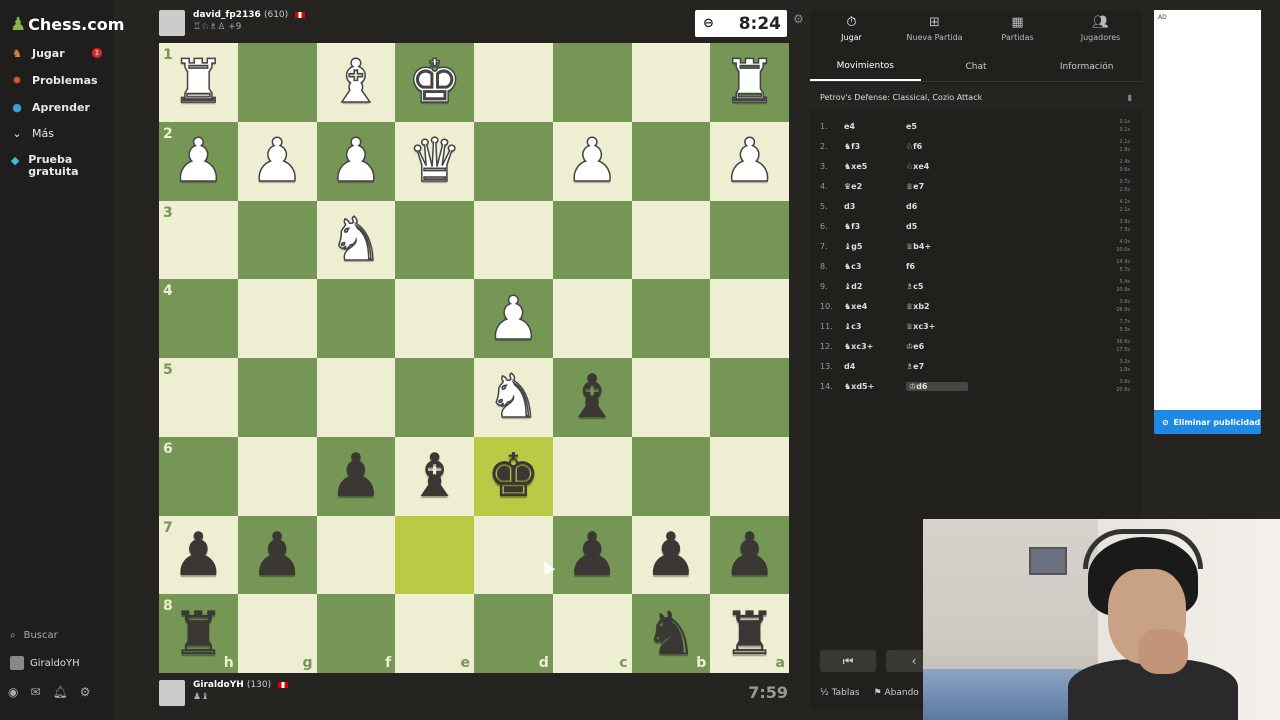  What do you see at coordinates (749, 476) in the screenshot?
I see `square-a6` at bounding box center [749, 476].